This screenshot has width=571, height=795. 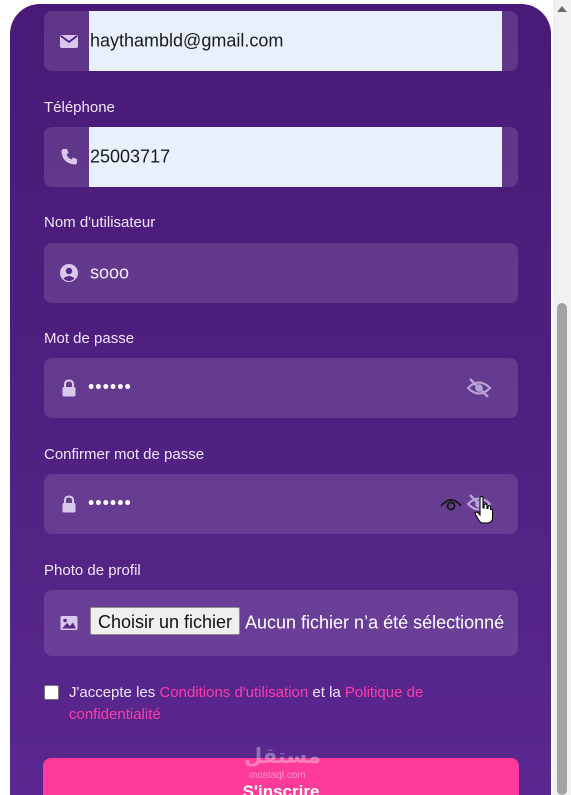 I want to click on watermark-latin: mostaql.com, so click(x=277, y=775).